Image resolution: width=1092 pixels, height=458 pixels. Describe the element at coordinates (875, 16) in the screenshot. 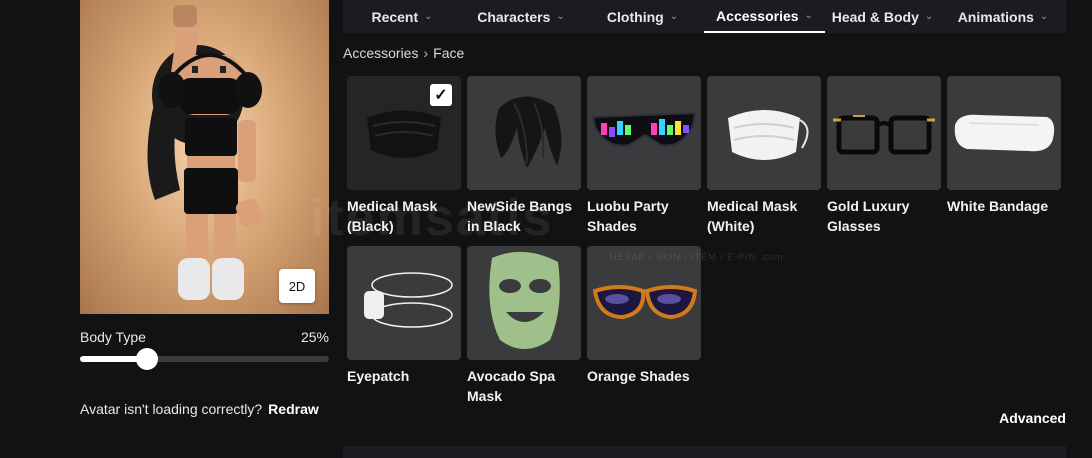

I see `tab-label: Head & Body` at that location.